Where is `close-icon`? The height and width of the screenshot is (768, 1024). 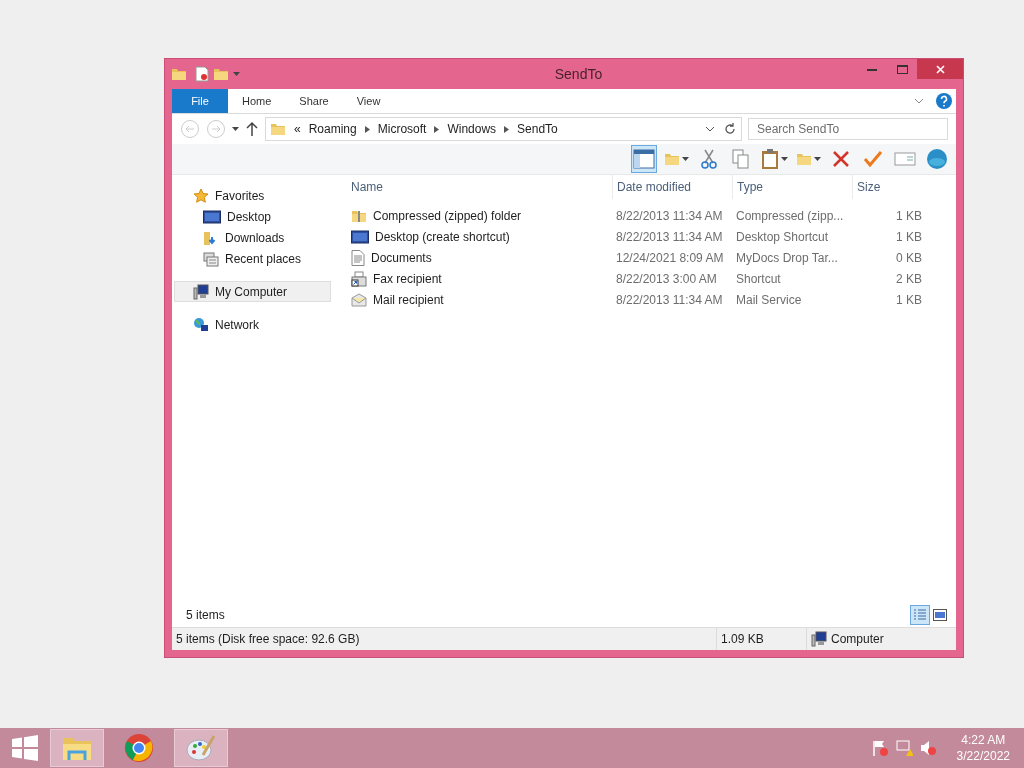 close-icon is located at coordinates (940, 69).